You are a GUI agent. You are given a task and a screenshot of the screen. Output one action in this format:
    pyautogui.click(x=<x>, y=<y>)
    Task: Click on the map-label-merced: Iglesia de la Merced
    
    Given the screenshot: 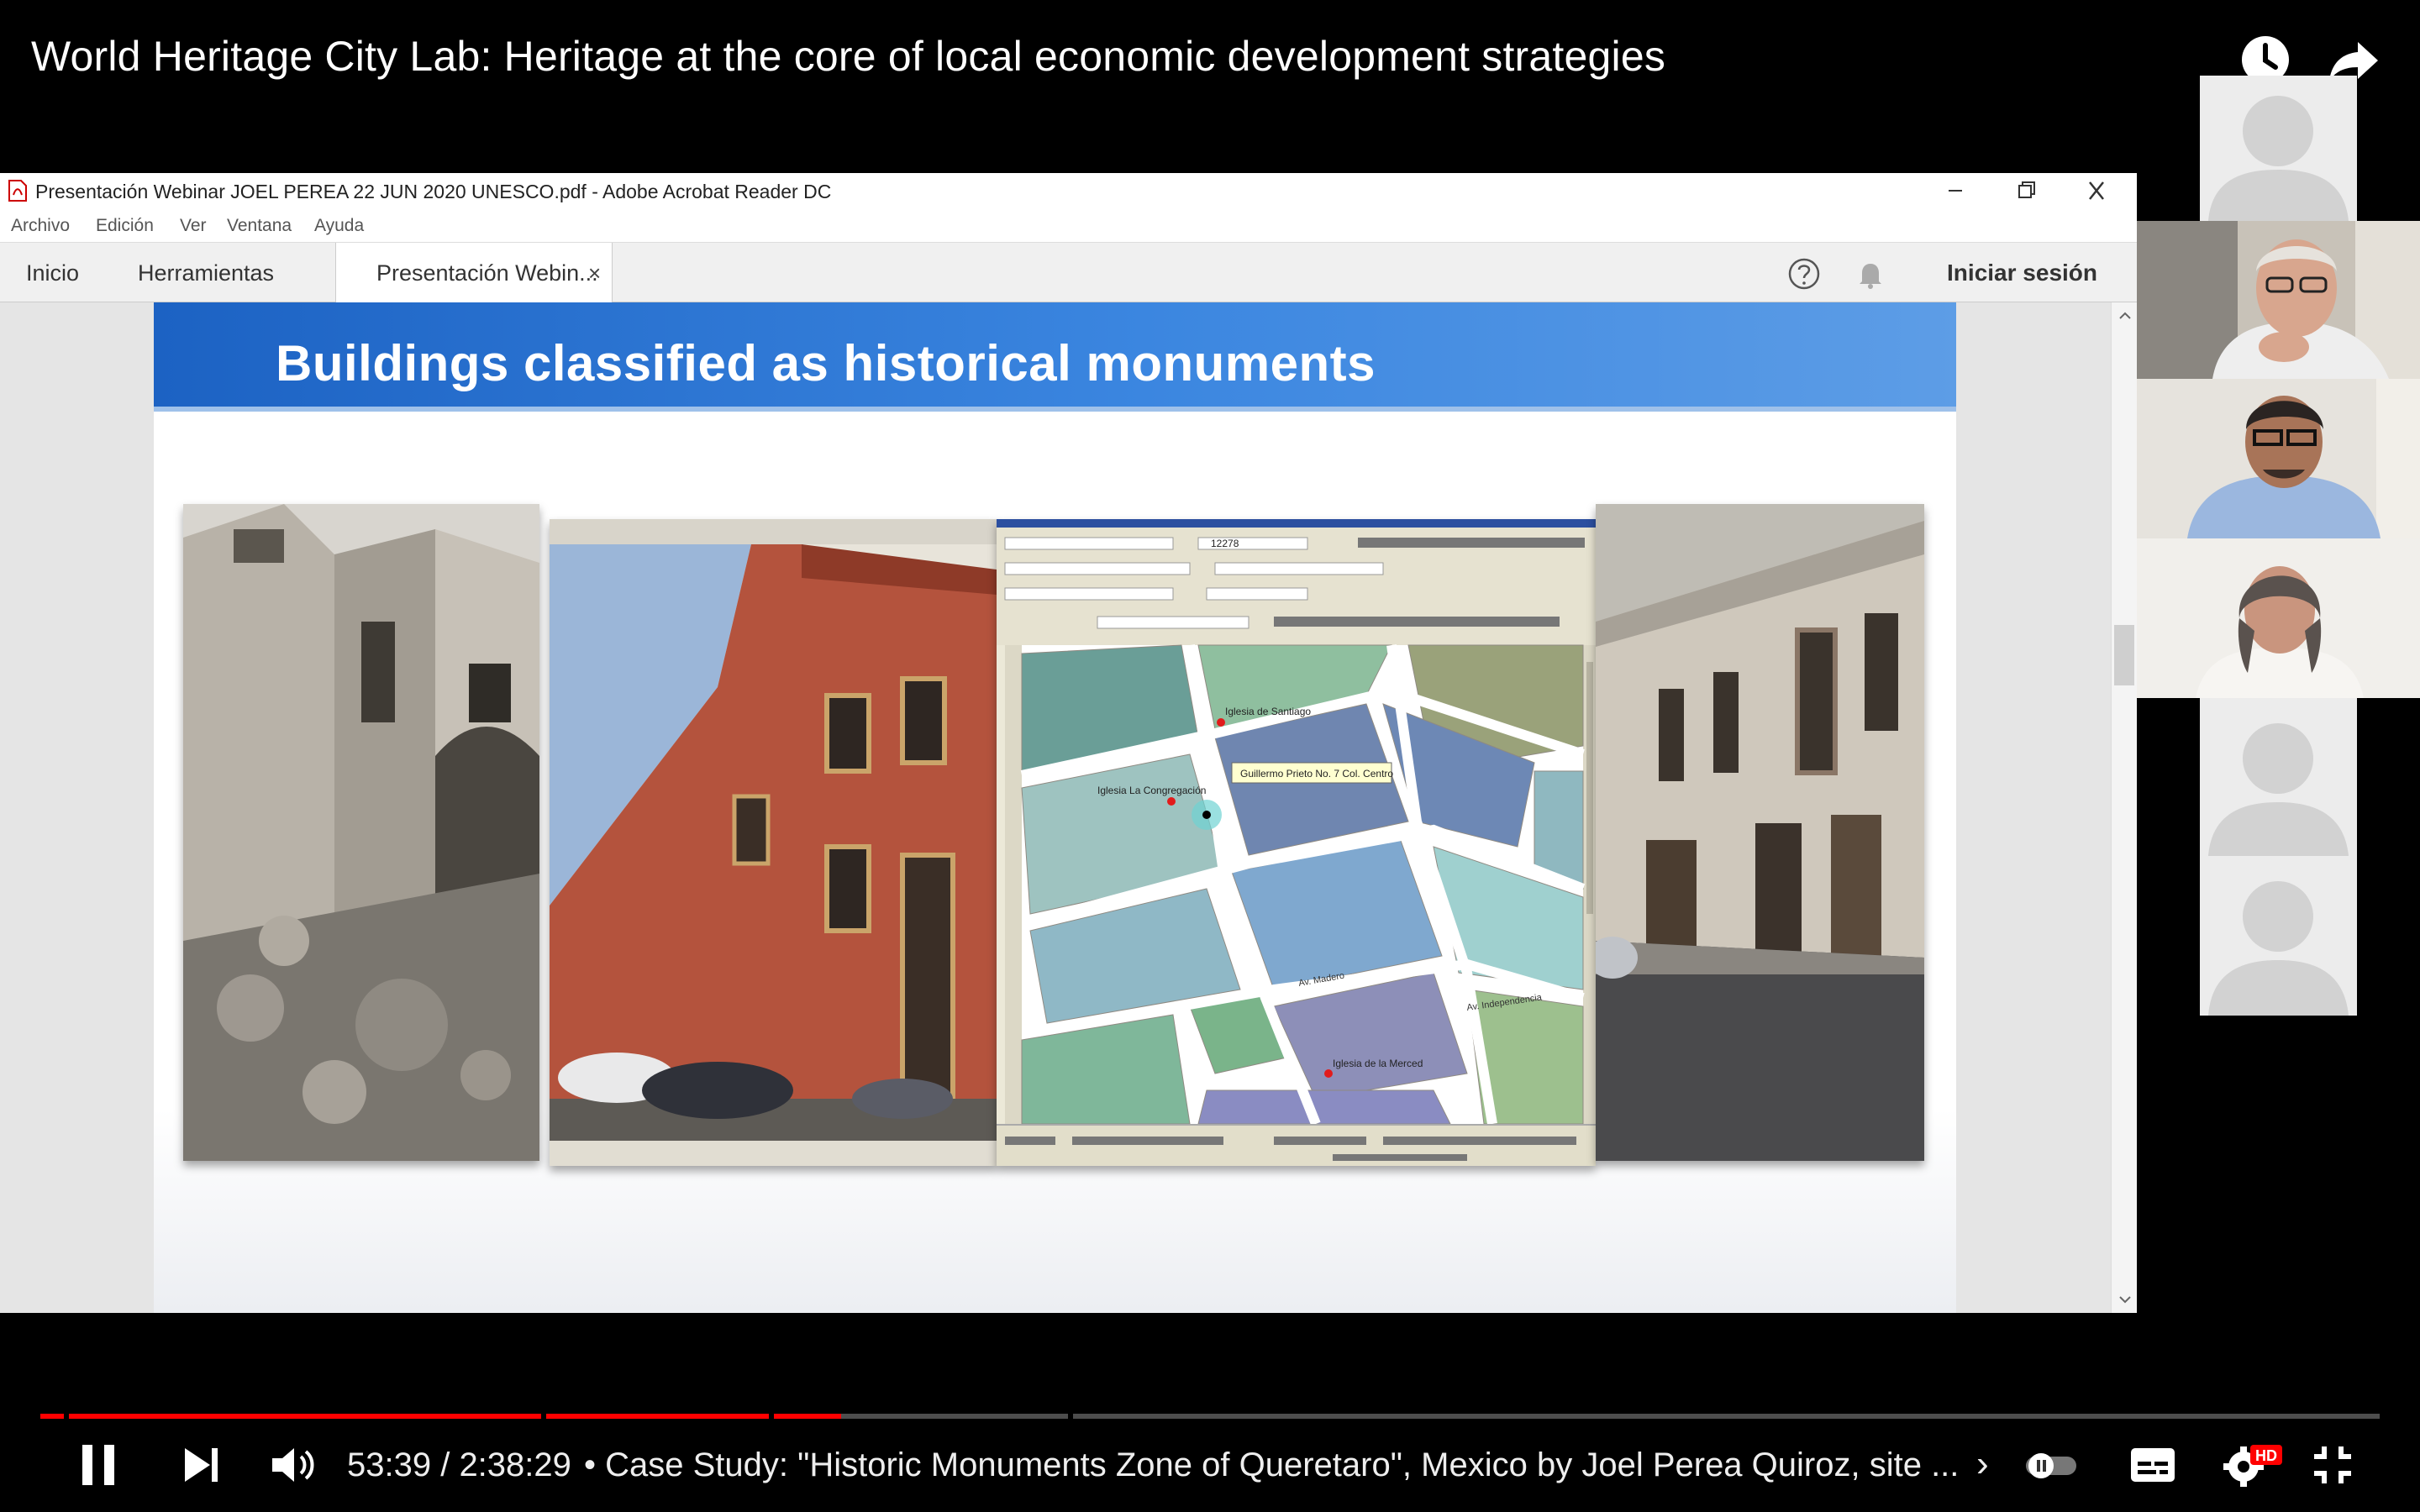 What is the action you would take?
    pyautogui.click(x=1378, y=1063)
    